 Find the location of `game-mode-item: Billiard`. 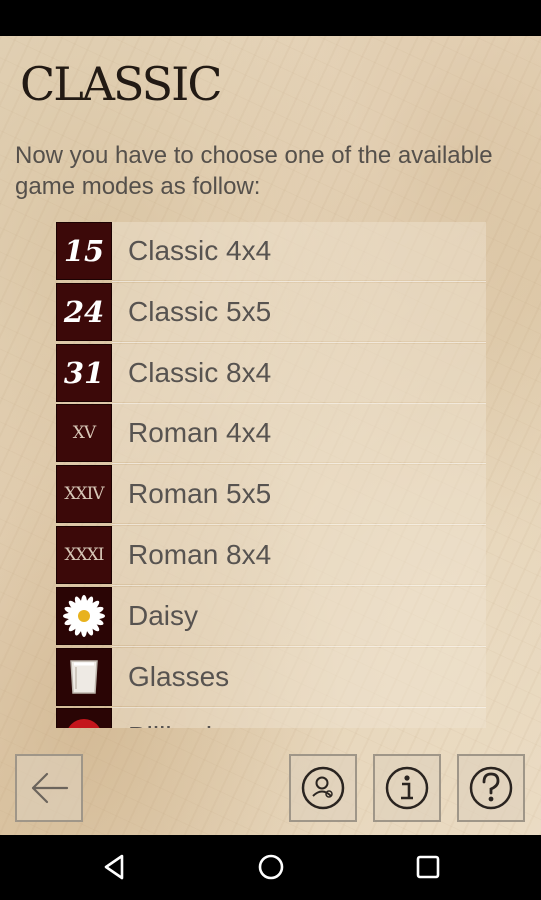

game-mode-item: Billiard is located at coordinates (271, 718).